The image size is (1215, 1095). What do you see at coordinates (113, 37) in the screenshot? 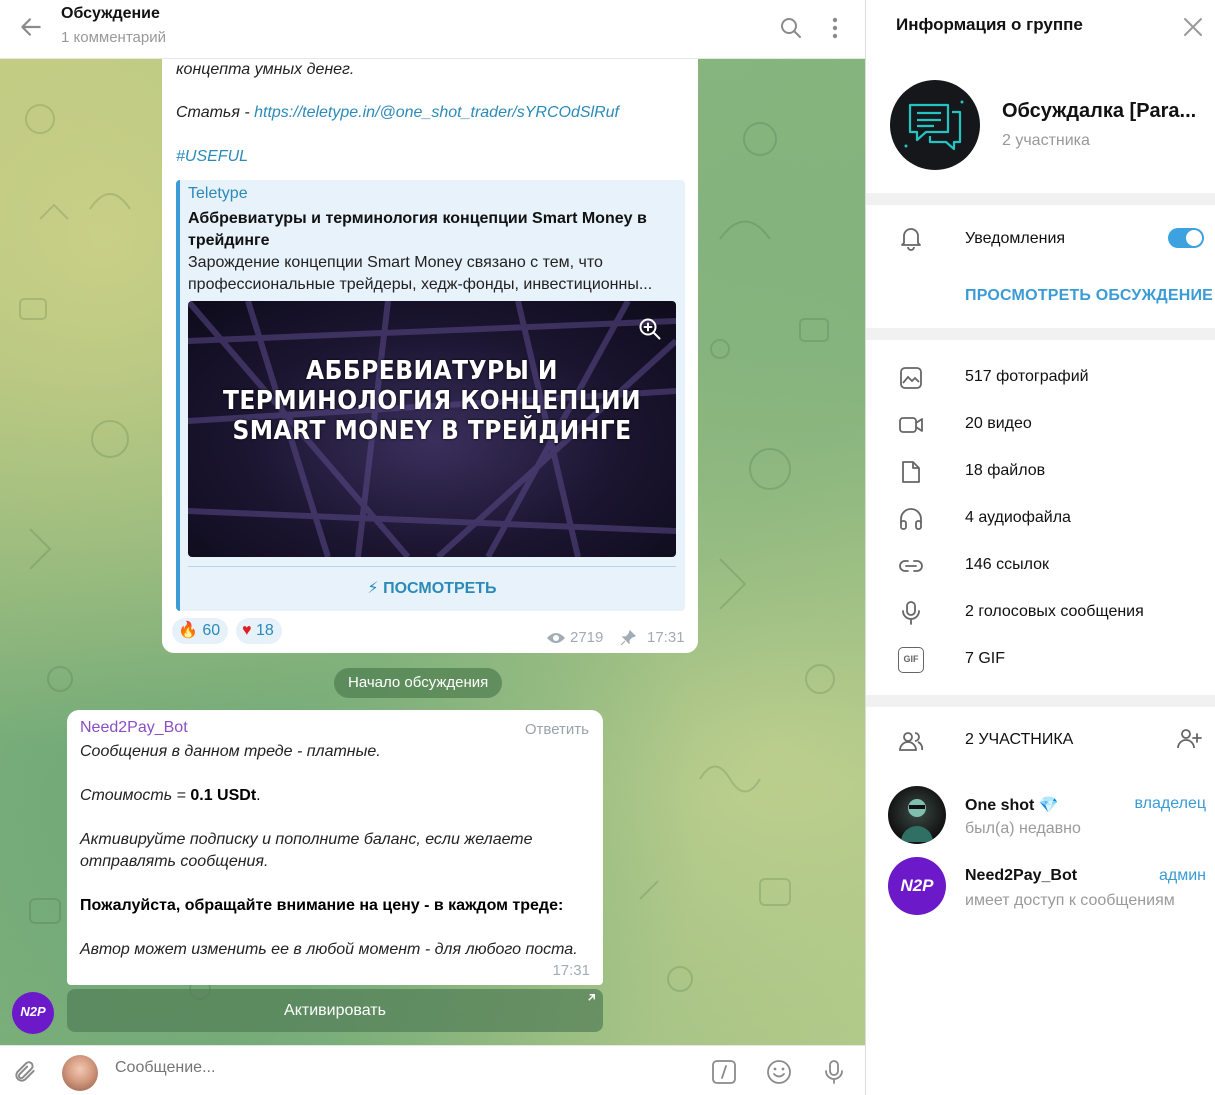
I see `chat-subtitle: 1 комментарий` at bounding box center [113, 37].